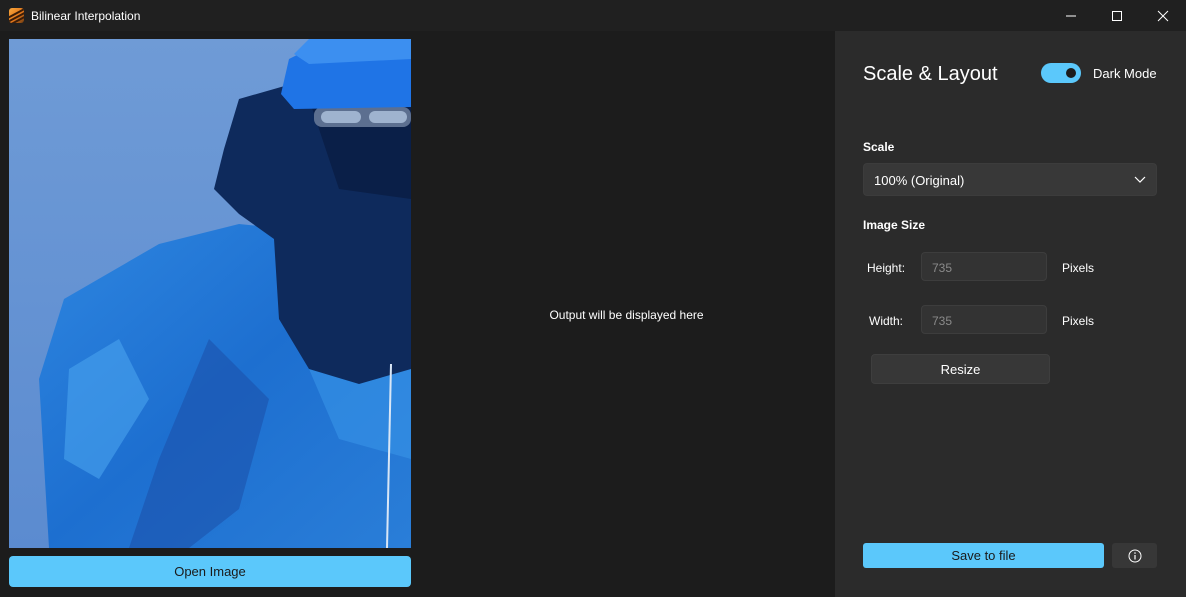 The image size is (1186, 597). I want to click on scale-selected-value: 100% (Original), so click(919, 180).